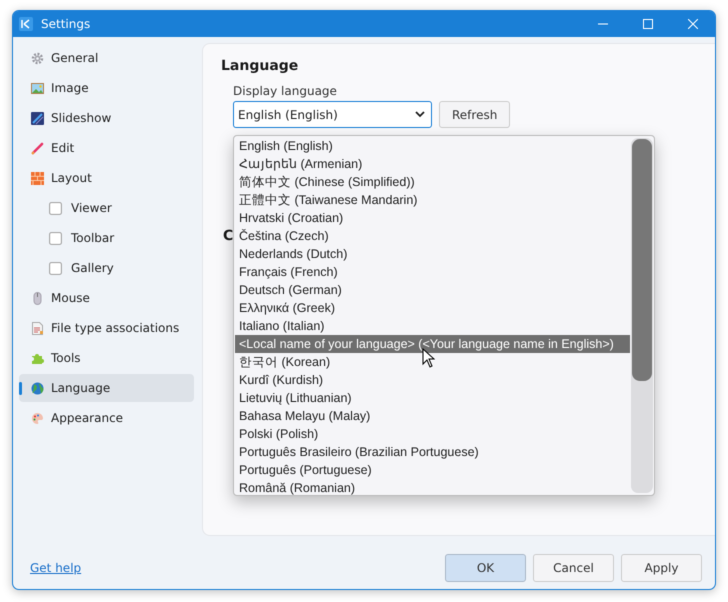 The width and height of the screenshot is (728, 602). Describe the element at coordinates (432, 434) in the screenshot. I see `dropdown-option: Polski (Polish)` at that location.